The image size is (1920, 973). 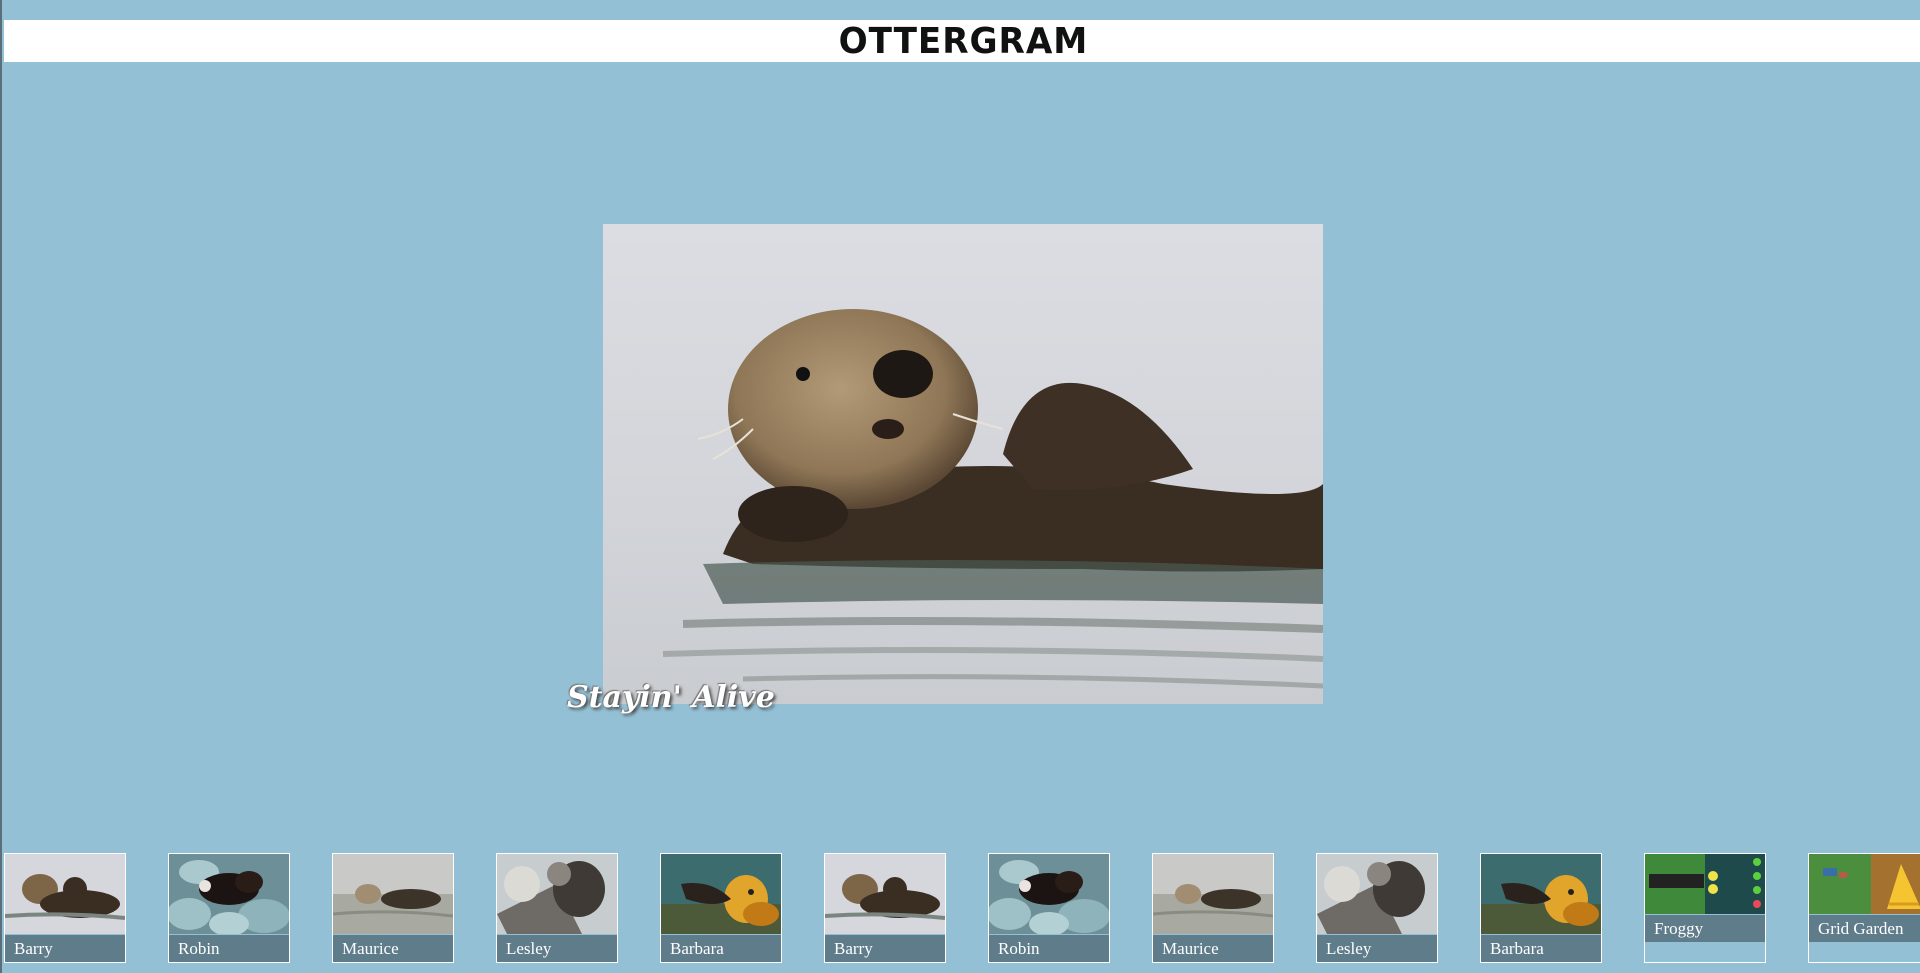 What do you see at coordinates (671, 697) in the screenshot?
I see `detail-title: Stayin' Alive` at bounding box center [671, 697].